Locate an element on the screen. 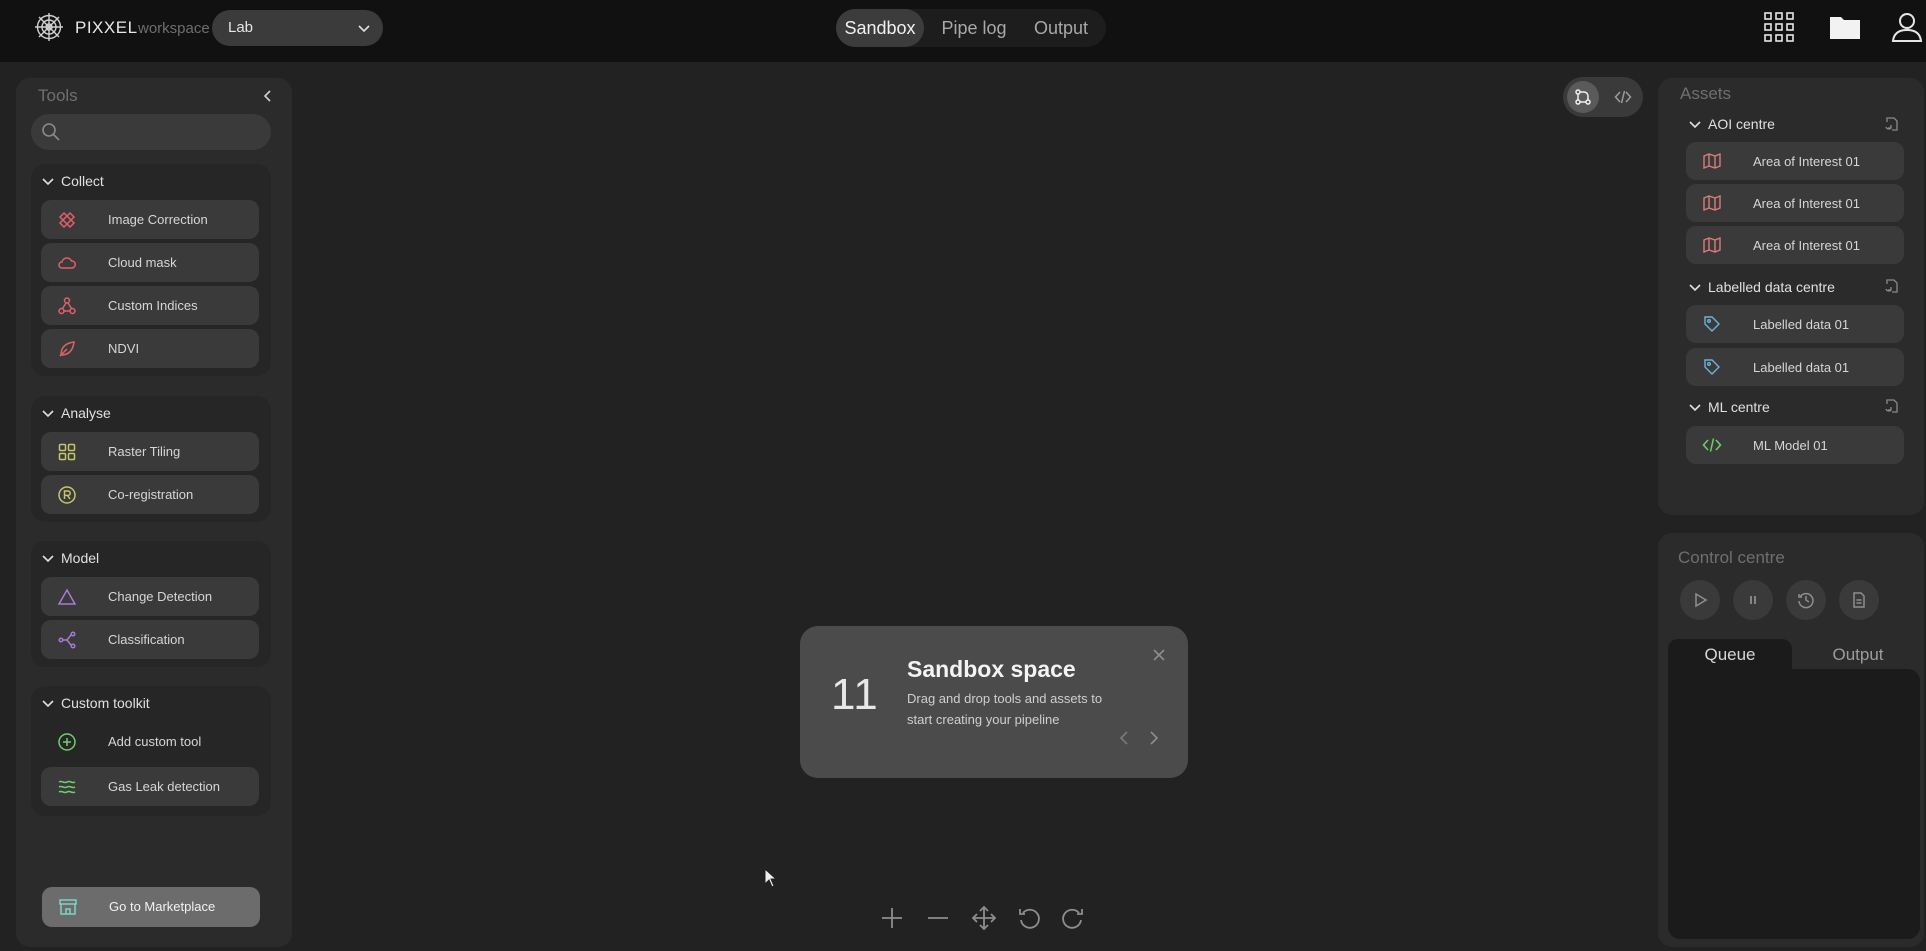 Image resolution: width=1926 pixels, height=951 pixels. asset-label: ML Model 01 is located at coordinates (1790, 445).